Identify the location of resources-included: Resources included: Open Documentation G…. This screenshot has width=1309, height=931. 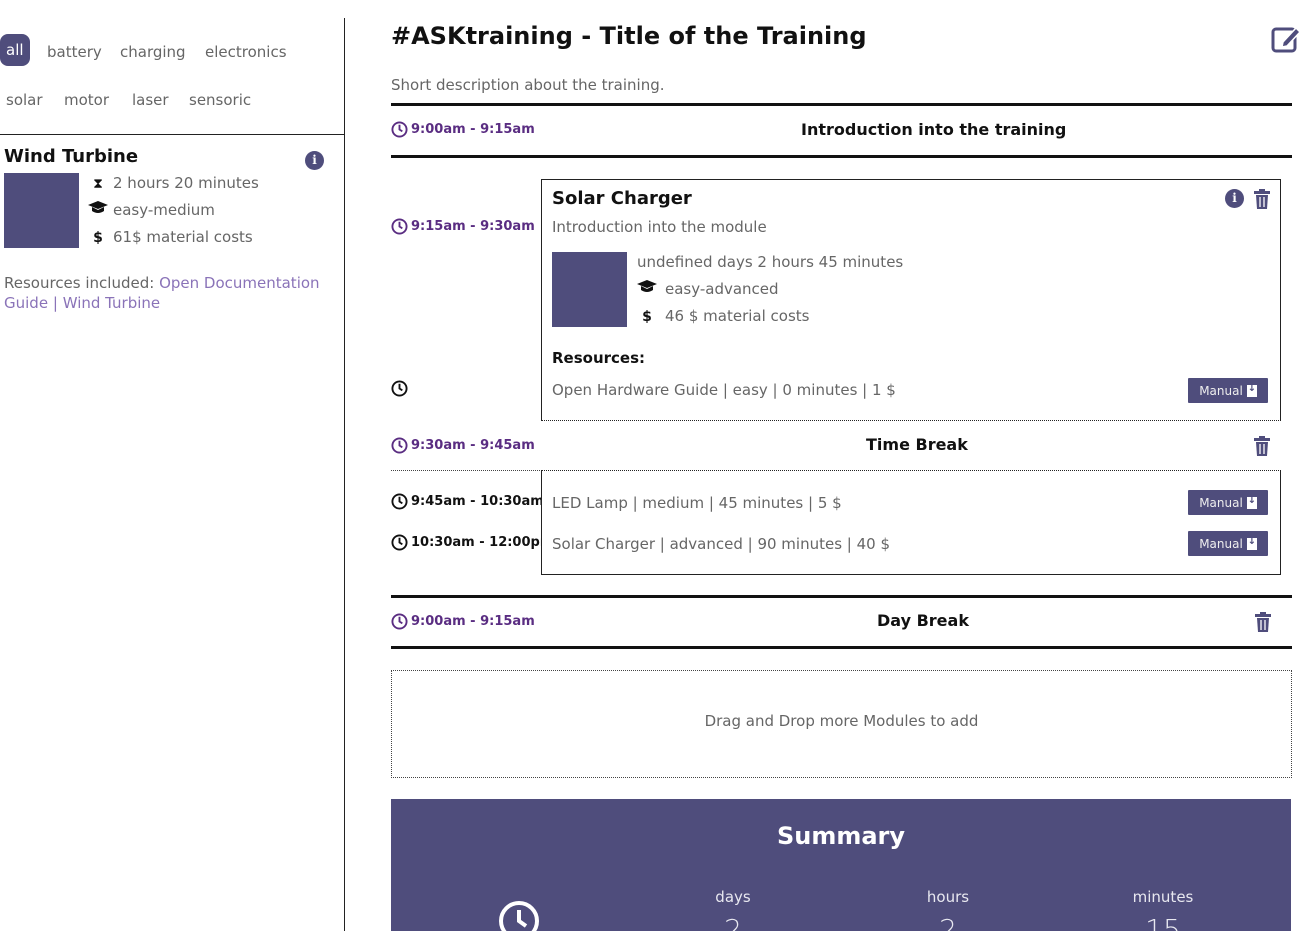
(162, 293).